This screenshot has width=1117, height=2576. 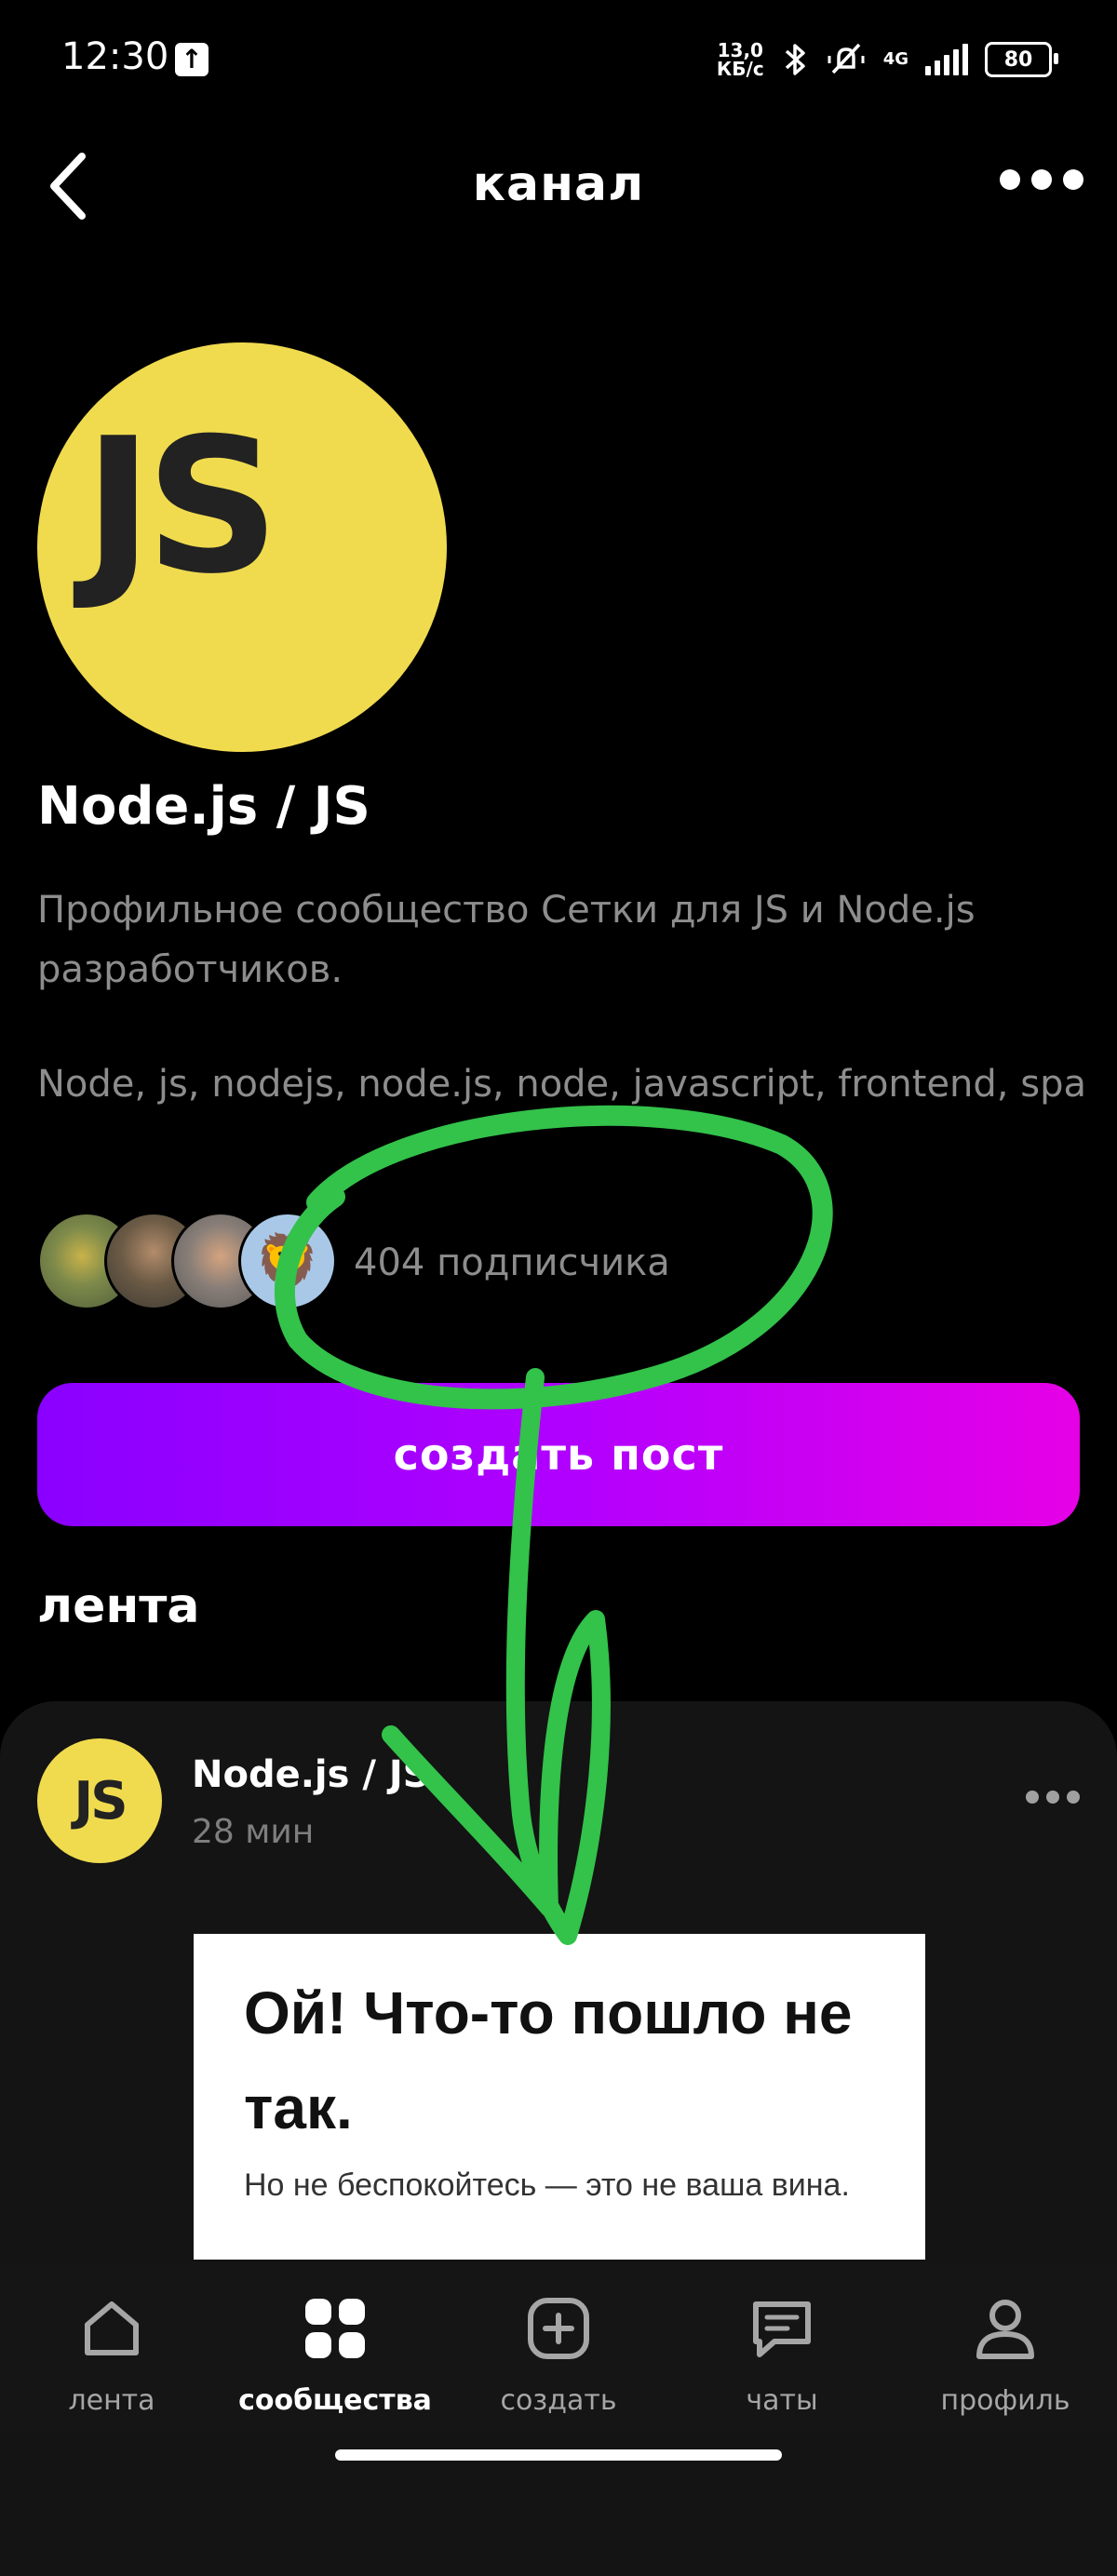 What do you see at coordinates (1041, 179) in the screenshot?
I see `more-options-icon` at bounding box center [1041, 179].